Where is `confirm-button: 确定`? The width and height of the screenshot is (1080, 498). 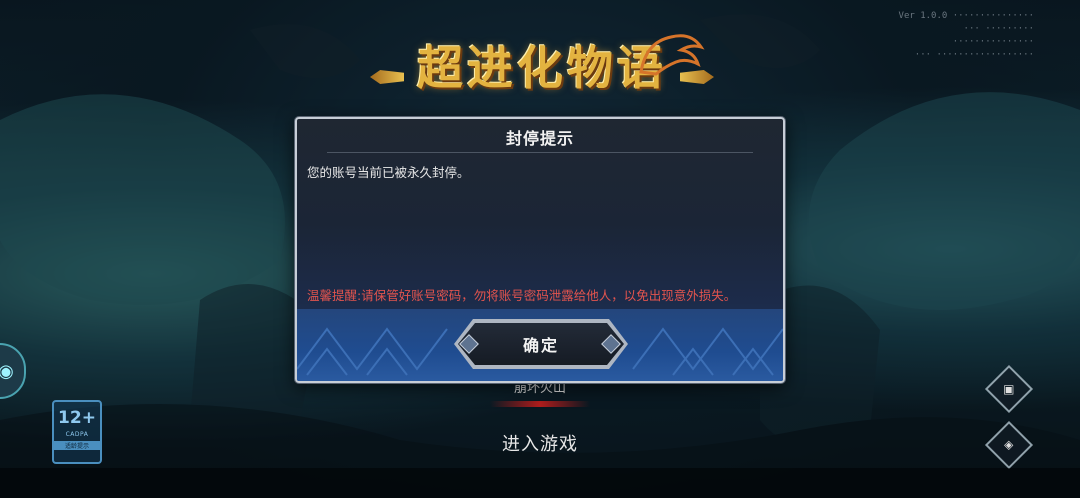 confirm-button: 确定 is located at coordinates (541, 344).